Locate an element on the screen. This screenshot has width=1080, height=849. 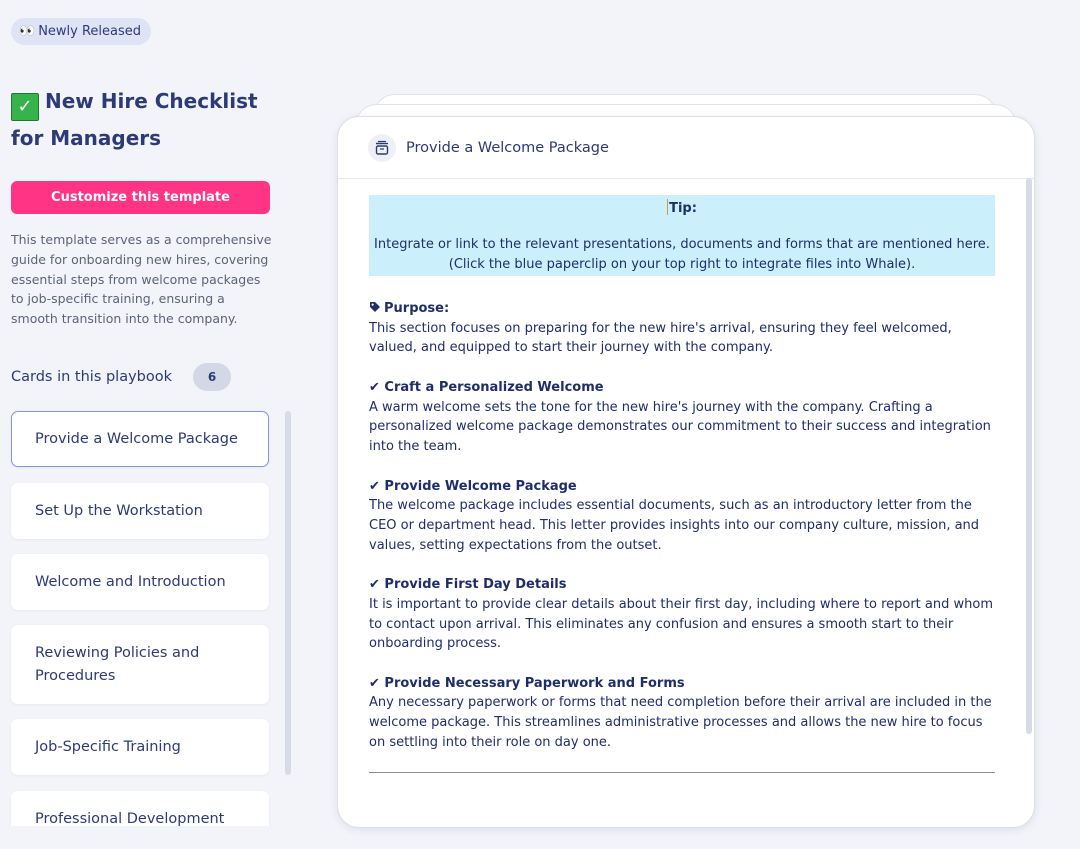
panel-title: Provide a Welcome Package is located at coordinates (507, 147).